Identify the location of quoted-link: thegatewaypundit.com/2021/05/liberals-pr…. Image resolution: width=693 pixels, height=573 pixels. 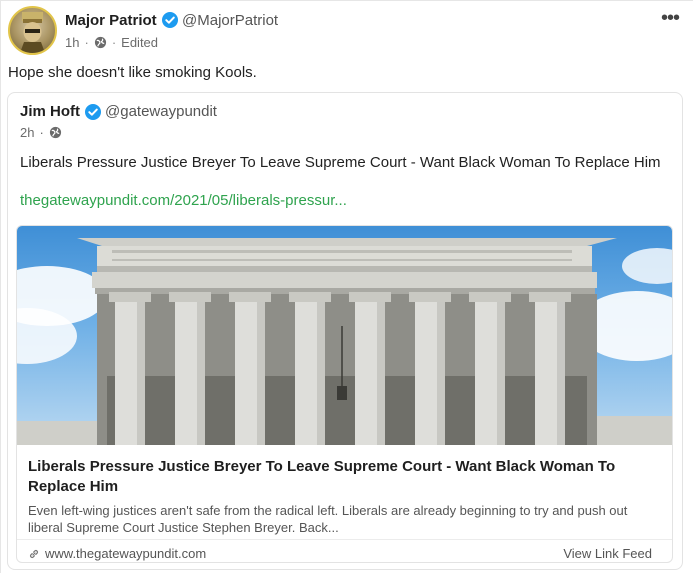
(183, 200).